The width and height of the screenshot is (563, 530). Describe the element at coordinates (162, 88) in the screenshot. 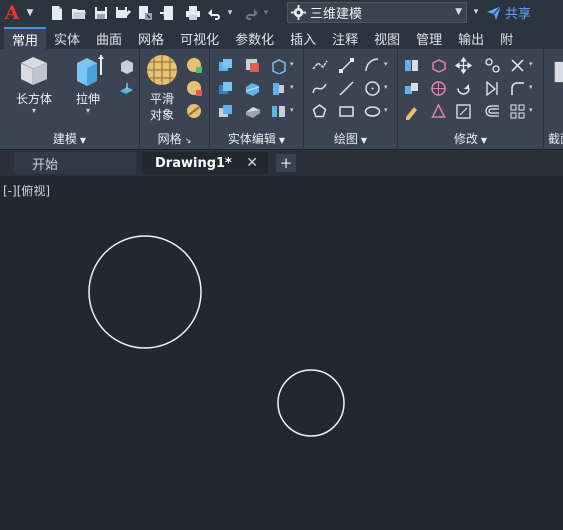

I see `smooth-object-button: 平滑 对象` at that location.